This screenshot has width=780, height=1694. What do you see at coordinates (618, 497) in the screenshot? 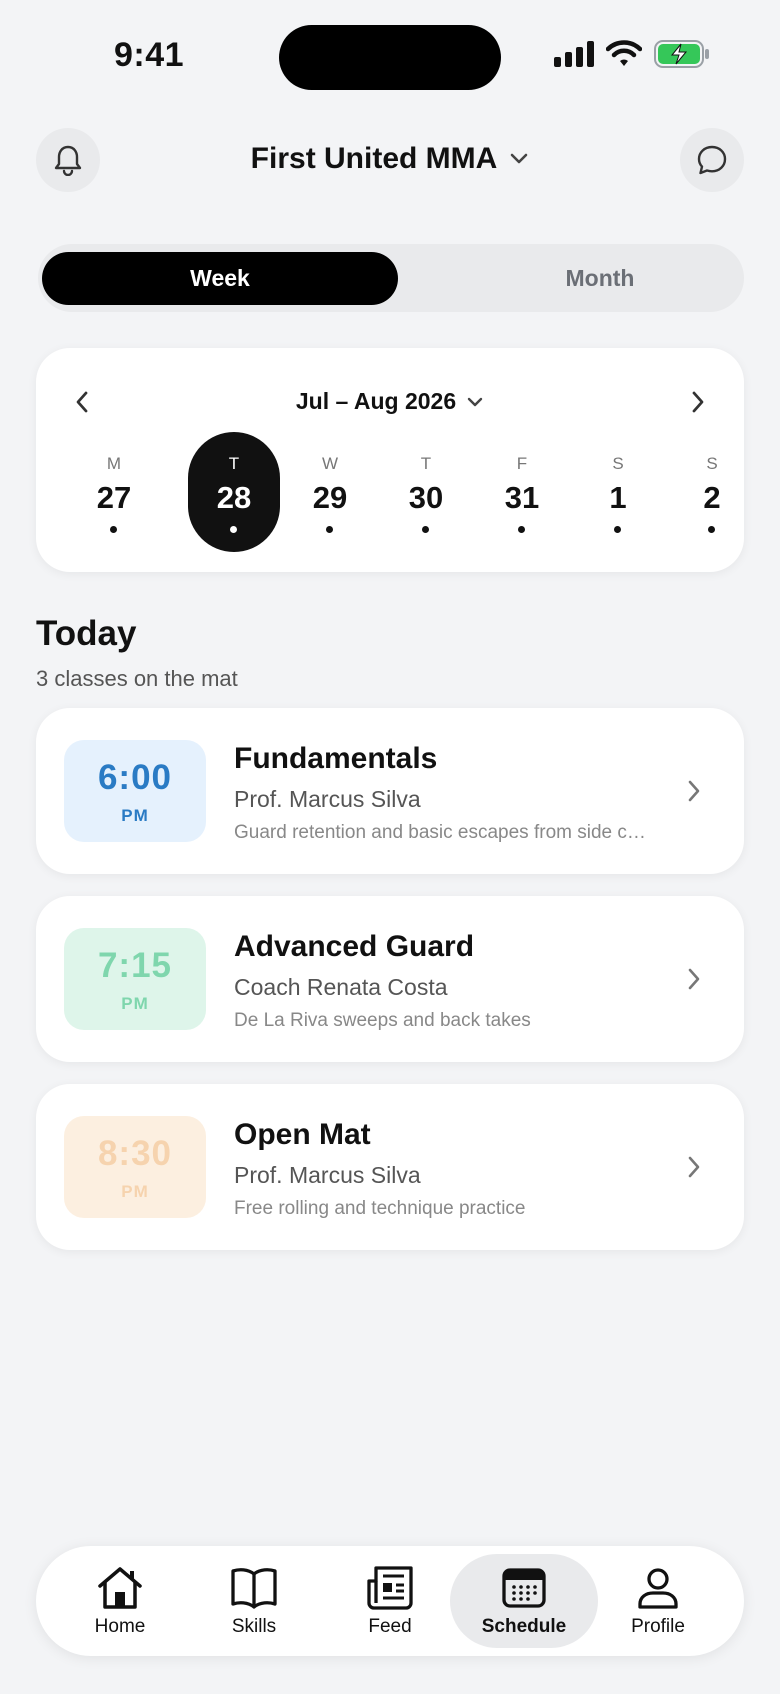
I see `day-number: 1` at bounding box center [618, 497].